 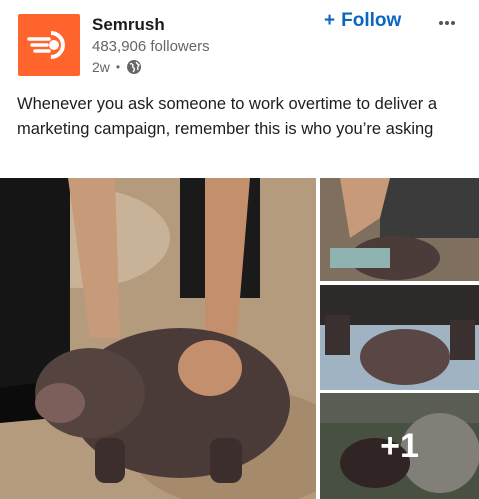 I want to click on company-name: Semrush, so click(x=128, y=25).